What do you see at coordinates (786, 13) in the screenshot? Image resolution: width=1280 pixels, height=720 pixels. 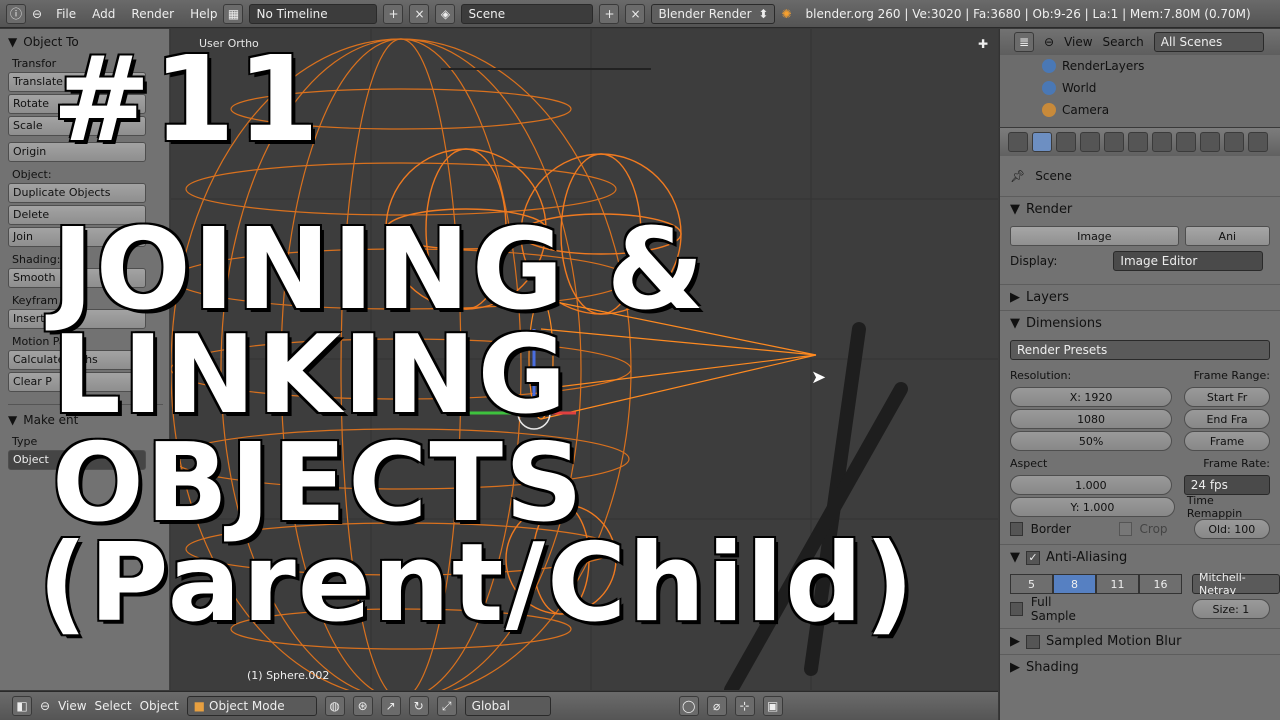 I see `blender-logo-icon: ✺` at bounding box center [786, 13].